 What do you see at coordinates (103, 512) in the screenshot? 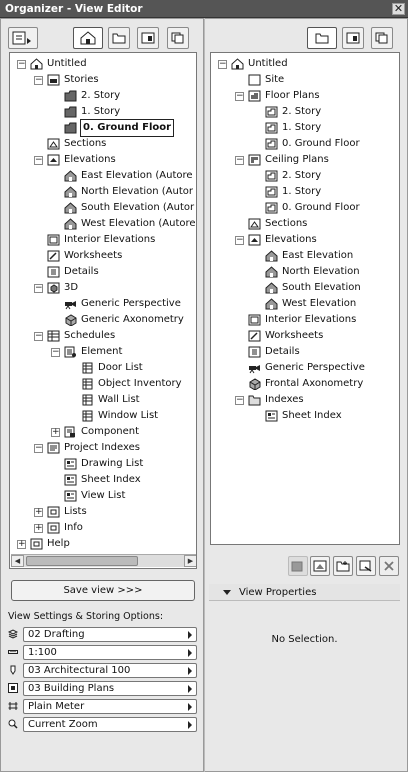
I see `left_panel-tree-row: + Lists` at bounding box center [103, 512].